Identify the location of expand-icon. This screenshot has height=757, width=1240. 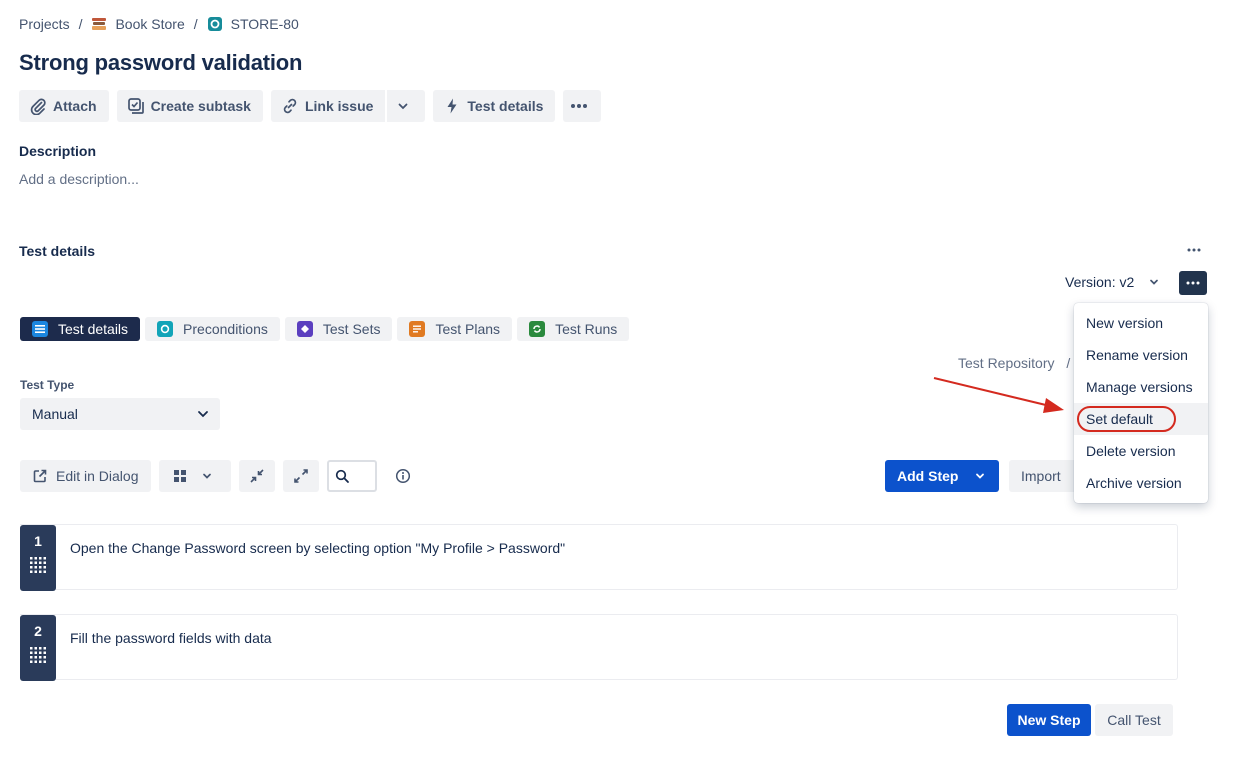
(301, 476).